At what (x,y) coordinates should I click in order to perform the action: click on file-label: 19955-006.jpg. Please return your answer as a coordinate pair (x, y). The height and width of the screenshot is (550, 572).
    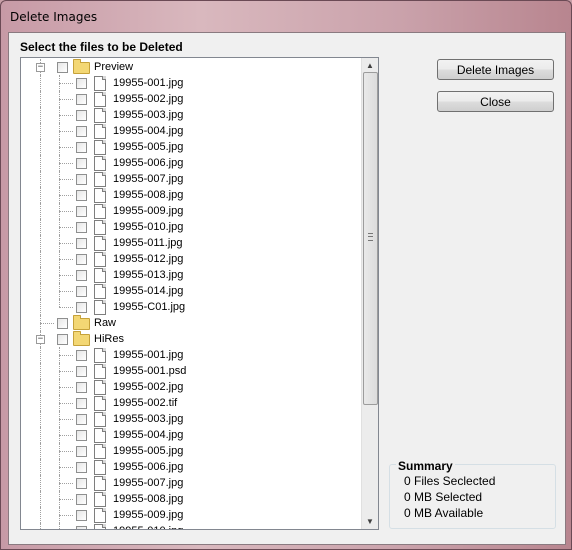
    Looking at the image, I should click on (148, 467).